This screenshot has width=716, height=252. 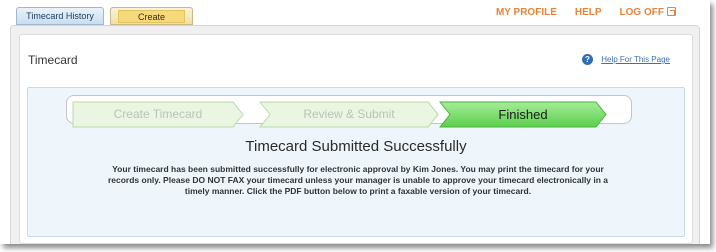 What do you see at coordinates (635, 59) in the screenshot?
I see `help-for-page-link: Help For This Page` at bounding box center [635, 59].